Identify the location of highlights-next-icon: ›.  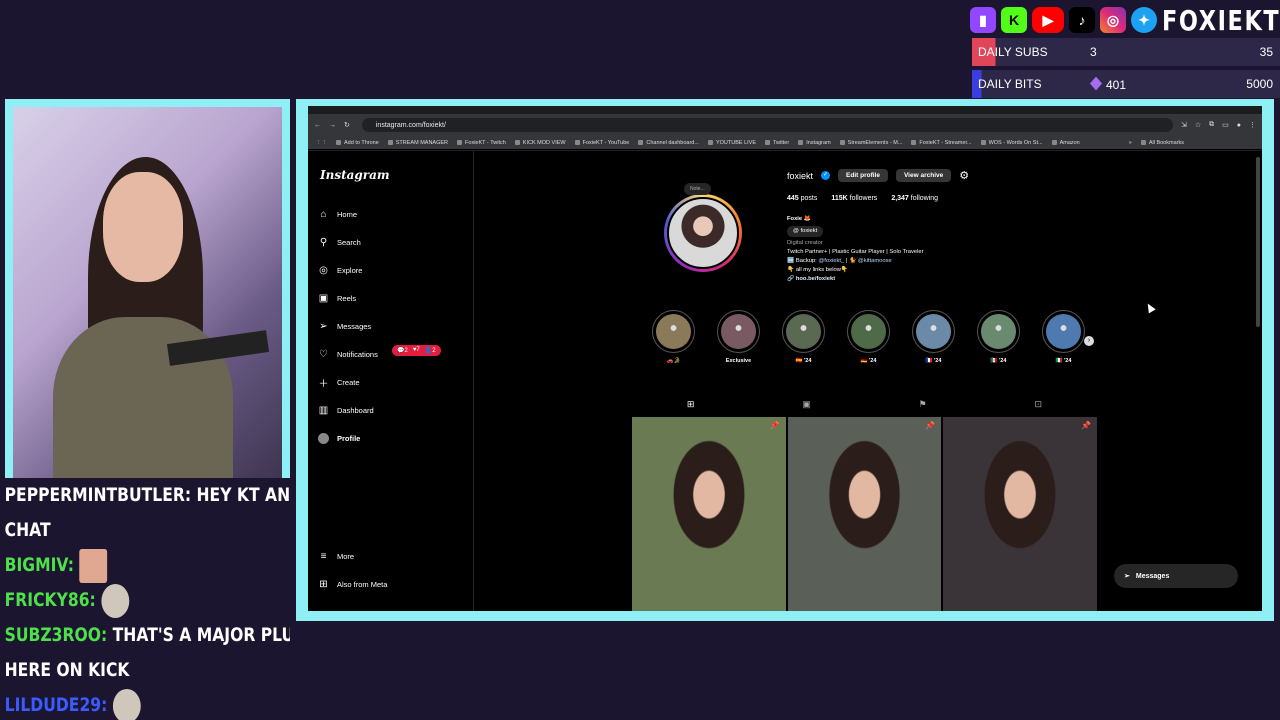
(1089, 341).